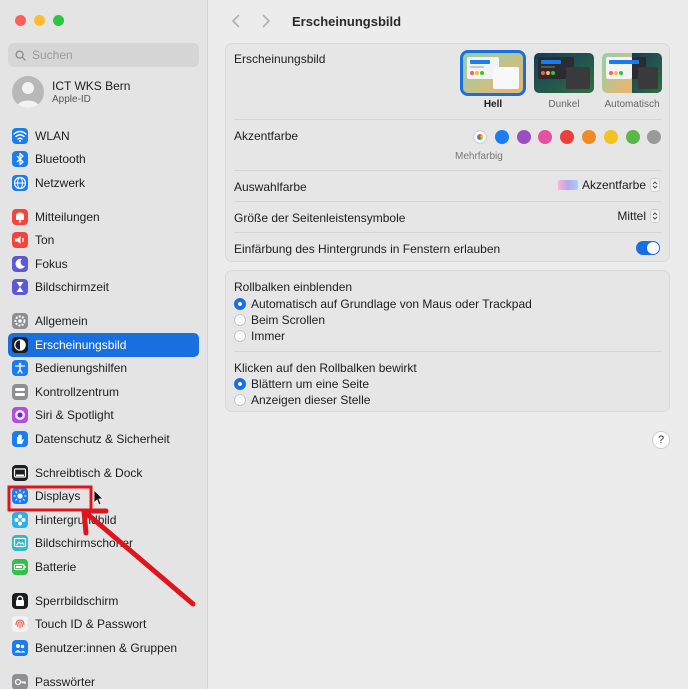 This screenshot has height=689, width=688. I want to click on sidebar-item-allgemein: Allgemein, so click(103, 322).